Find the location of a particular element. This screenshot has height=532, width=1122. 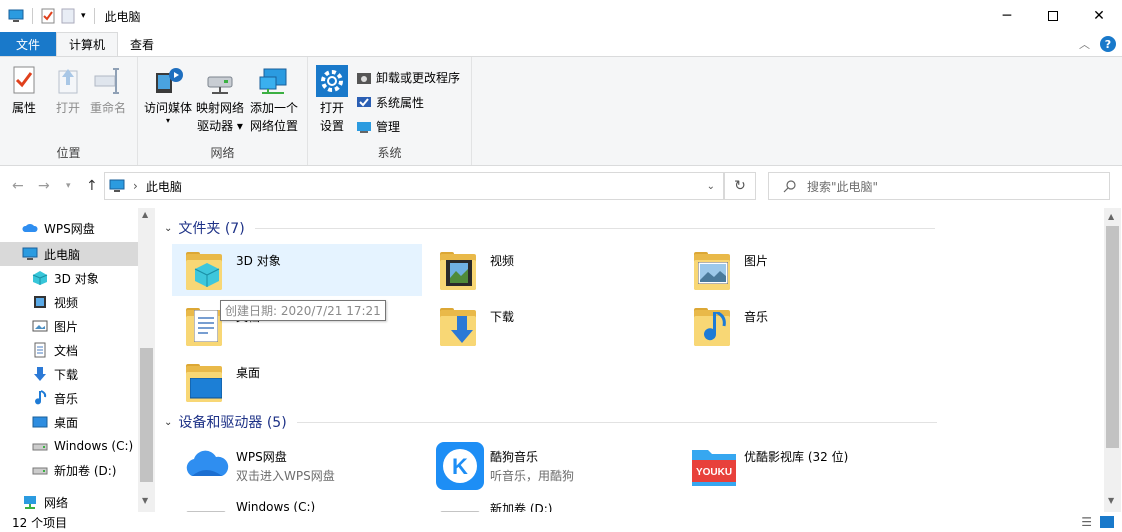

folder-tile: 桌面 is located at coordinates (297, 382).